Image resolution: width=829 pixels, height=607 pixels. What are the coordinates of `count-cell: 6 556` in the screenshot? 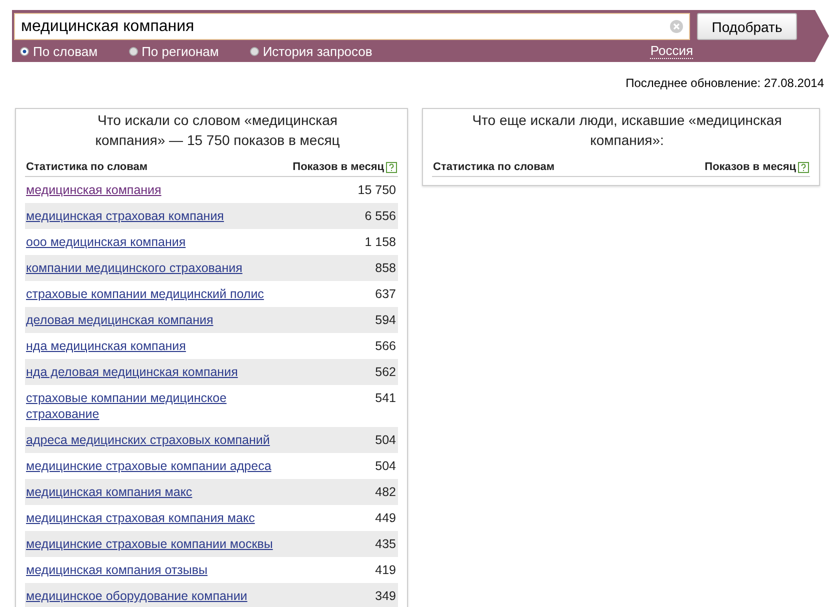 It's located at (380, 216).